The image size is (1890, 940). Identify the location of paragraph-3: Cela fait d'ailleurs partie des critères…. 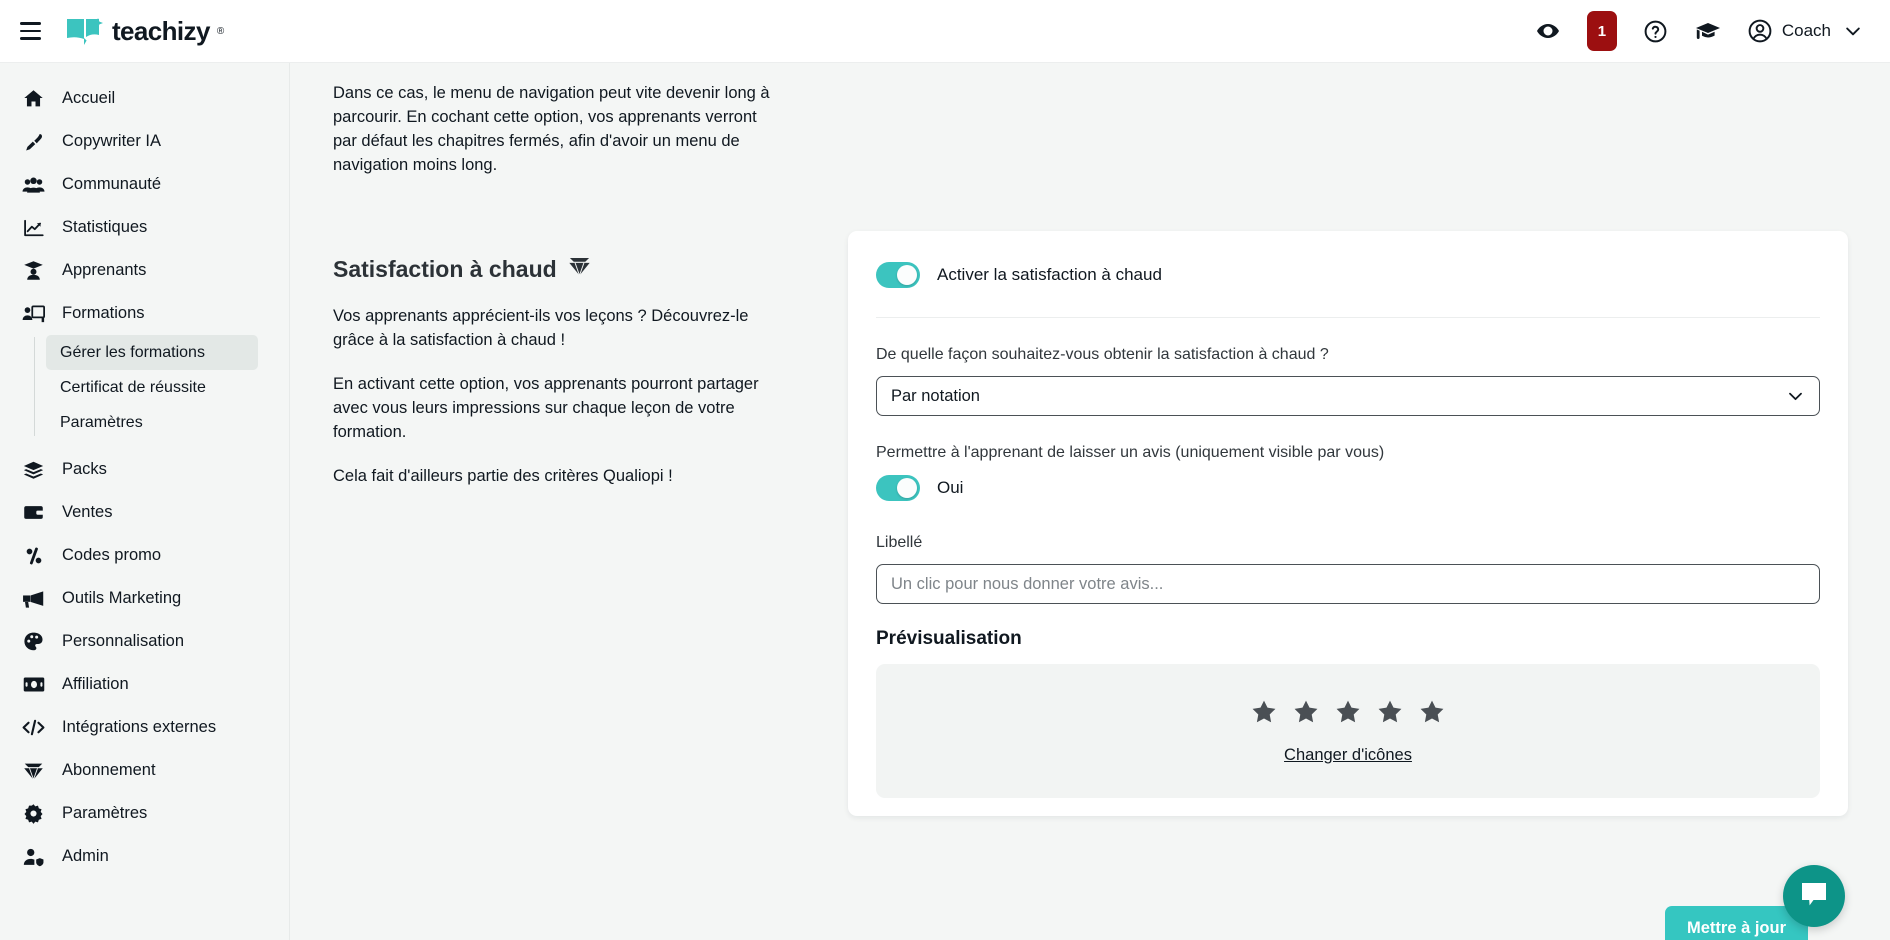
(503, 476).